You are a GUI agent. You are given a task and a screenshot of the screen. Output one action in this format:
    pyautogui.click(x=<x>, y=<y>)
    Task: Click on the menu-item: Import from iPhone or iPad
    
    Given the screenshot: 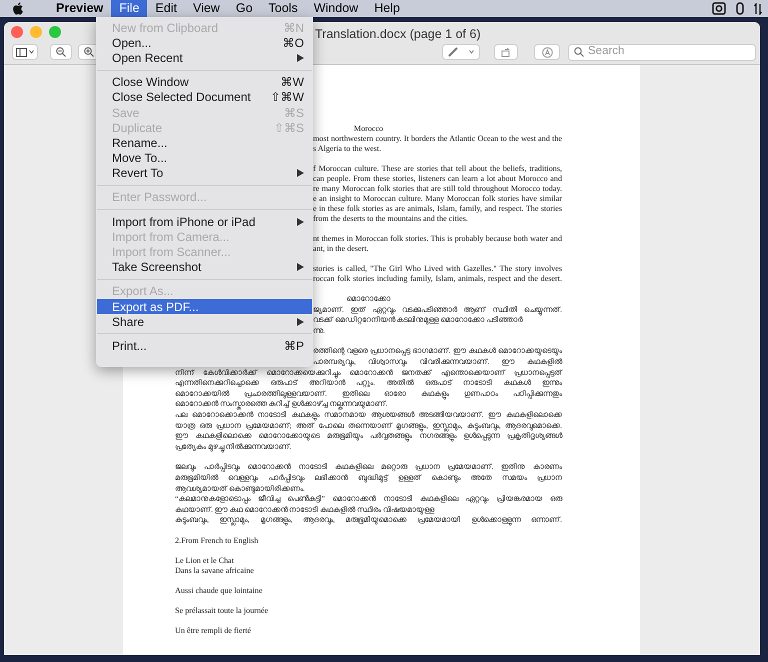 What is the action you would take?
    pyautogui.click(x=204, y=222)
    